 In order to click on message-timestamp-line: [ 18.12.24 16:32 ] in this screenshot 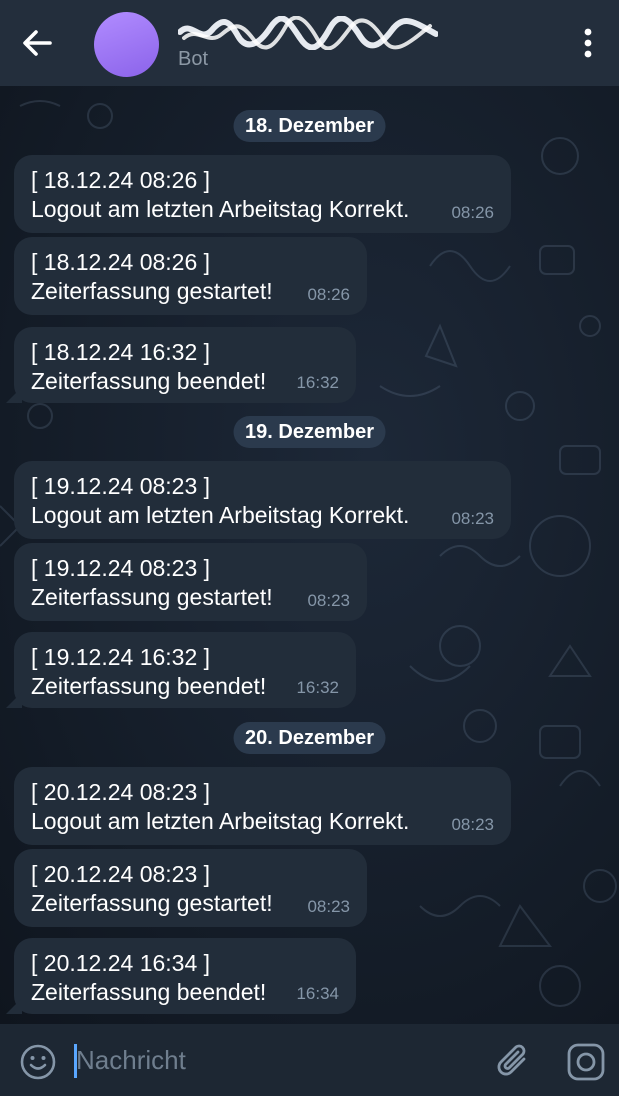, I will do `click(121, 352)`.